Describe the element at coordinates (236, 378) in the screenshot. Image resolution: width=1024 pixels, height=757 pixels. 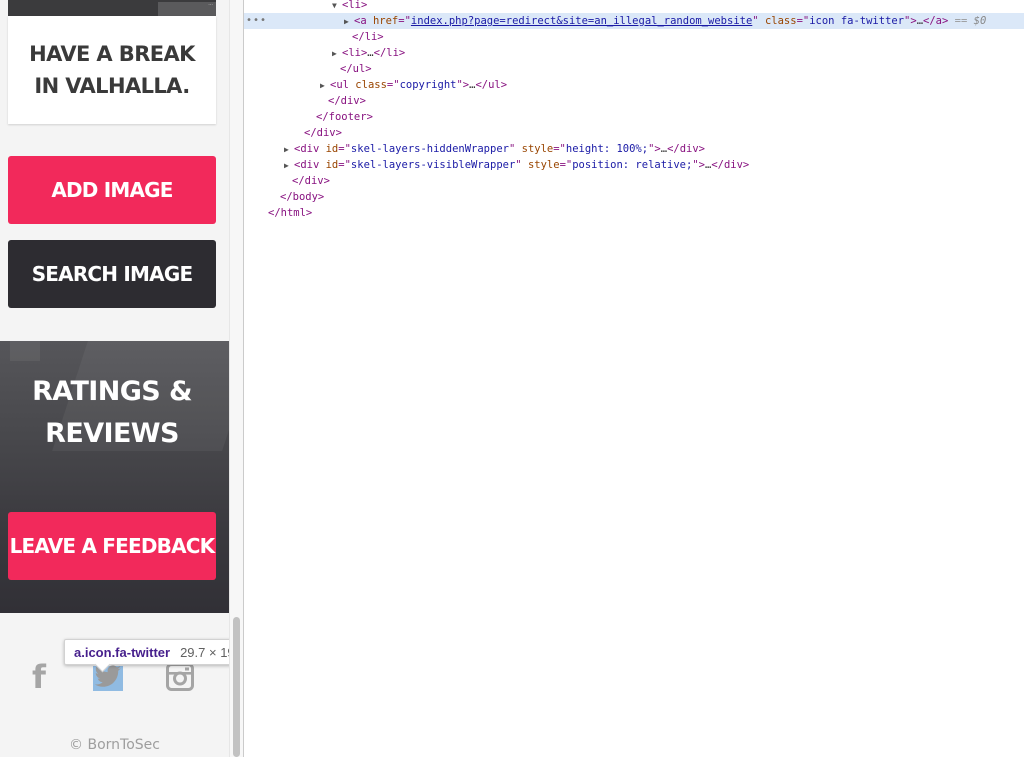
I see `page-scrollbar` at that location.